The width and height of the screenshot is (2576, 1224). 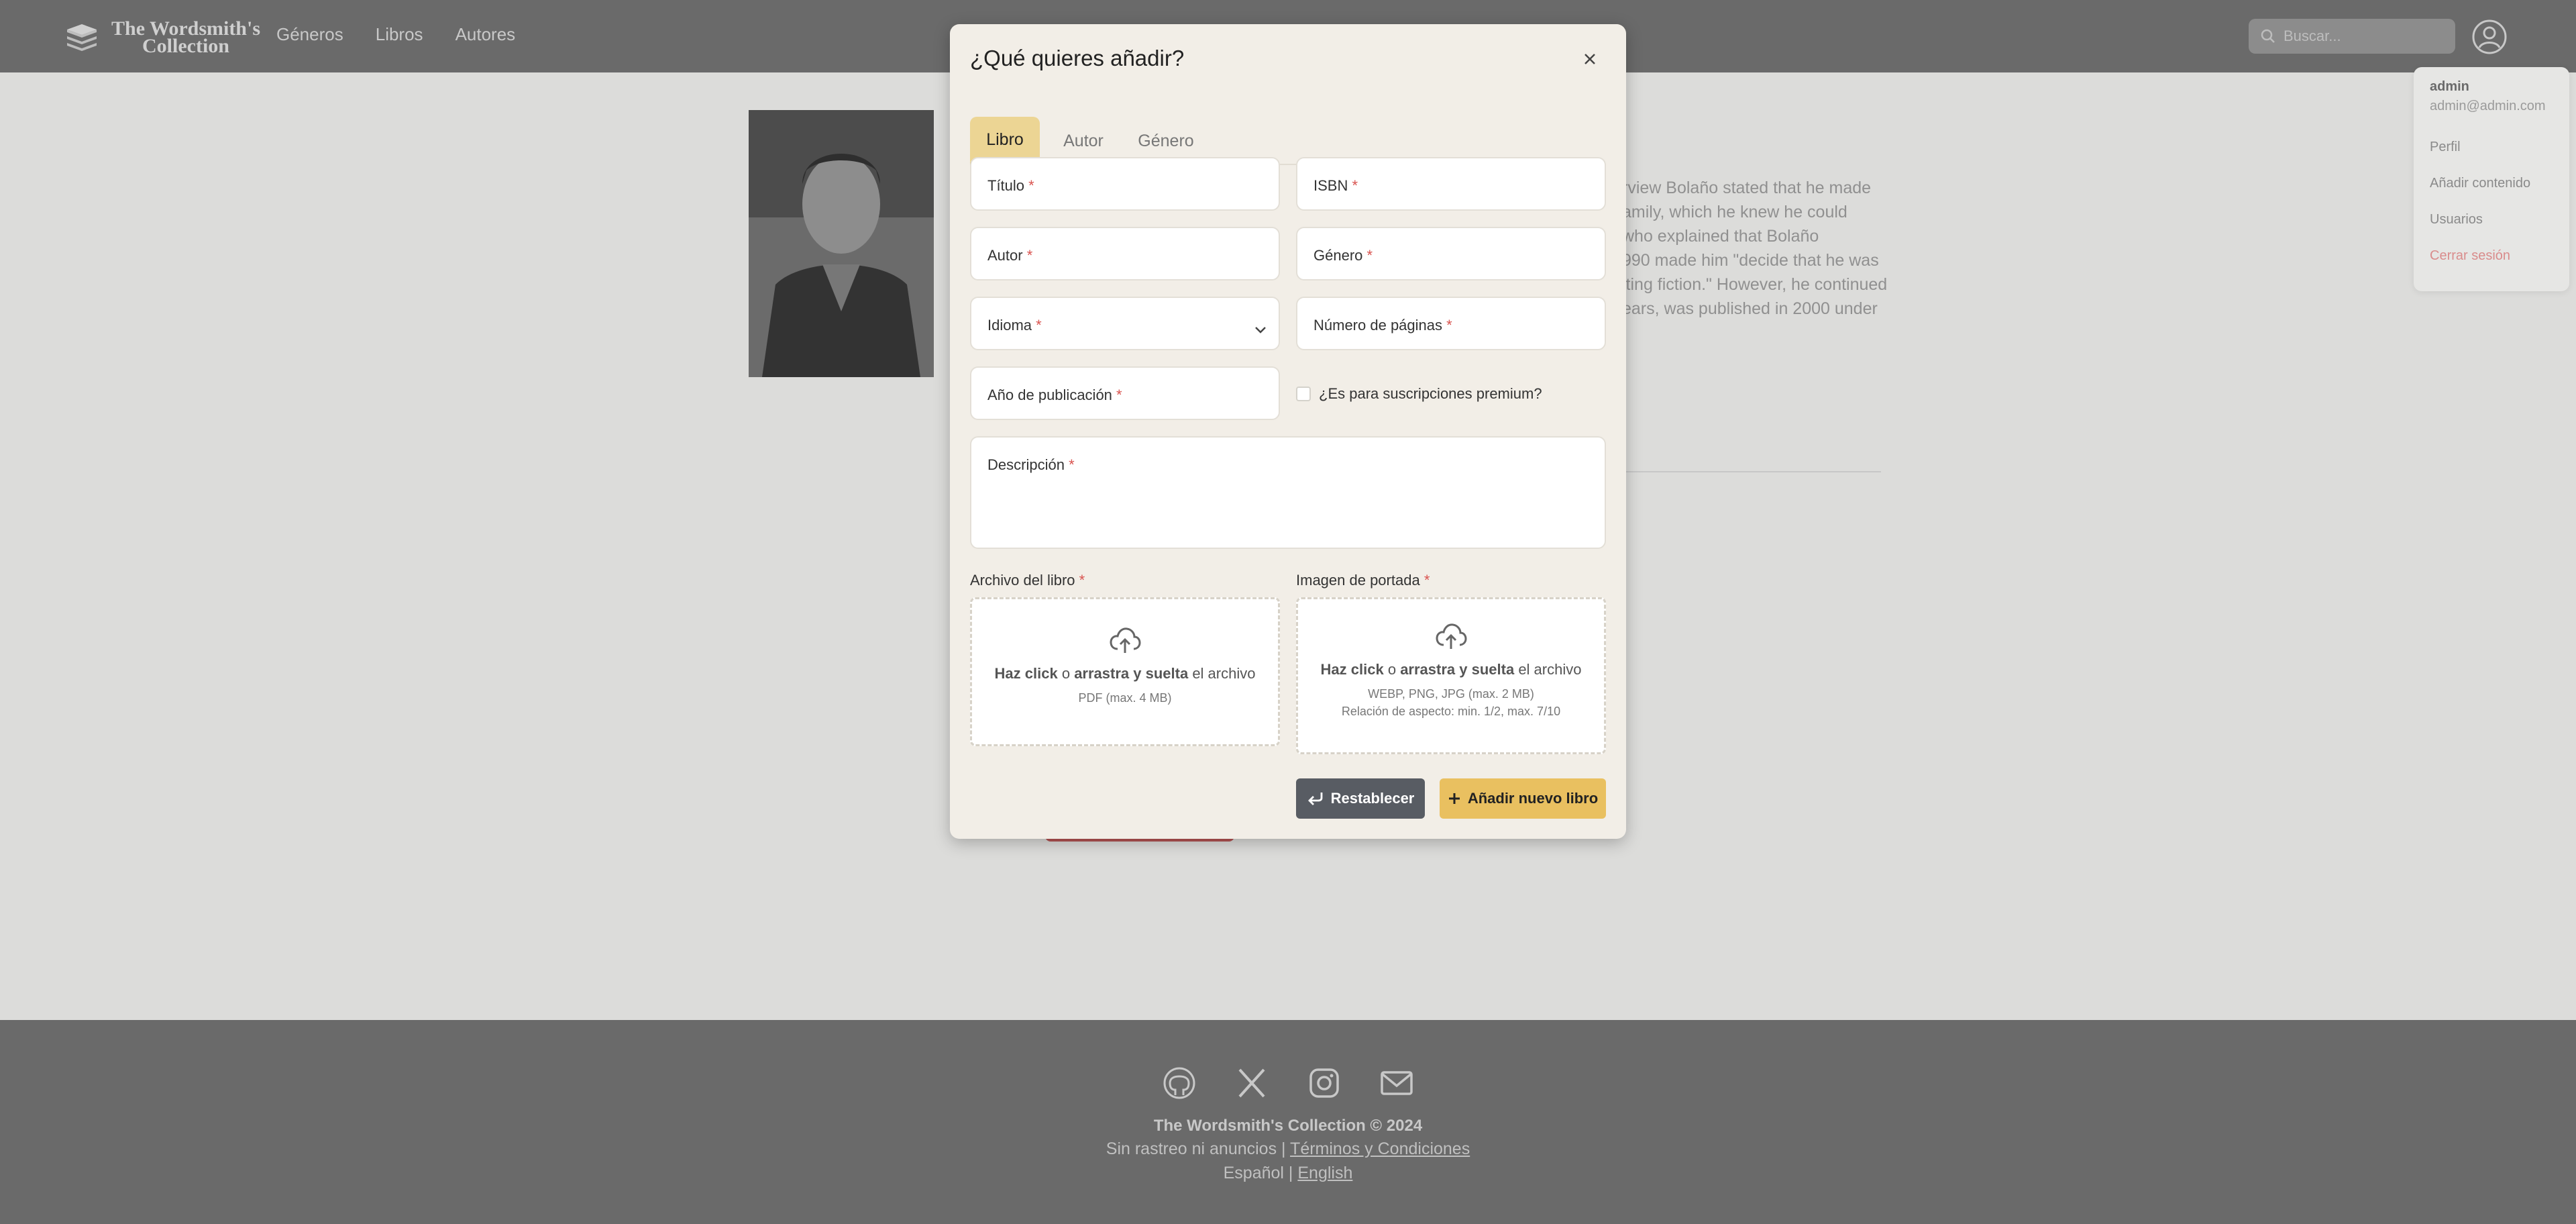 What do you see at coordinates (1454, 798) in the screenshot?
I see `plus-icon` at bounding box center [1454, 798].